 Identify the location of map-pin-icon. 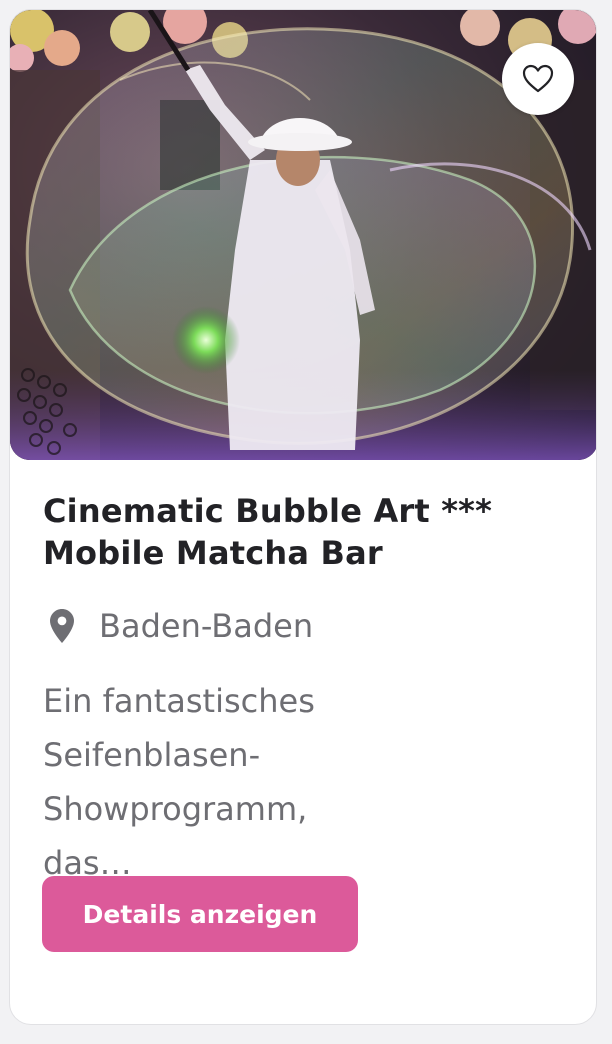
(62, 626).